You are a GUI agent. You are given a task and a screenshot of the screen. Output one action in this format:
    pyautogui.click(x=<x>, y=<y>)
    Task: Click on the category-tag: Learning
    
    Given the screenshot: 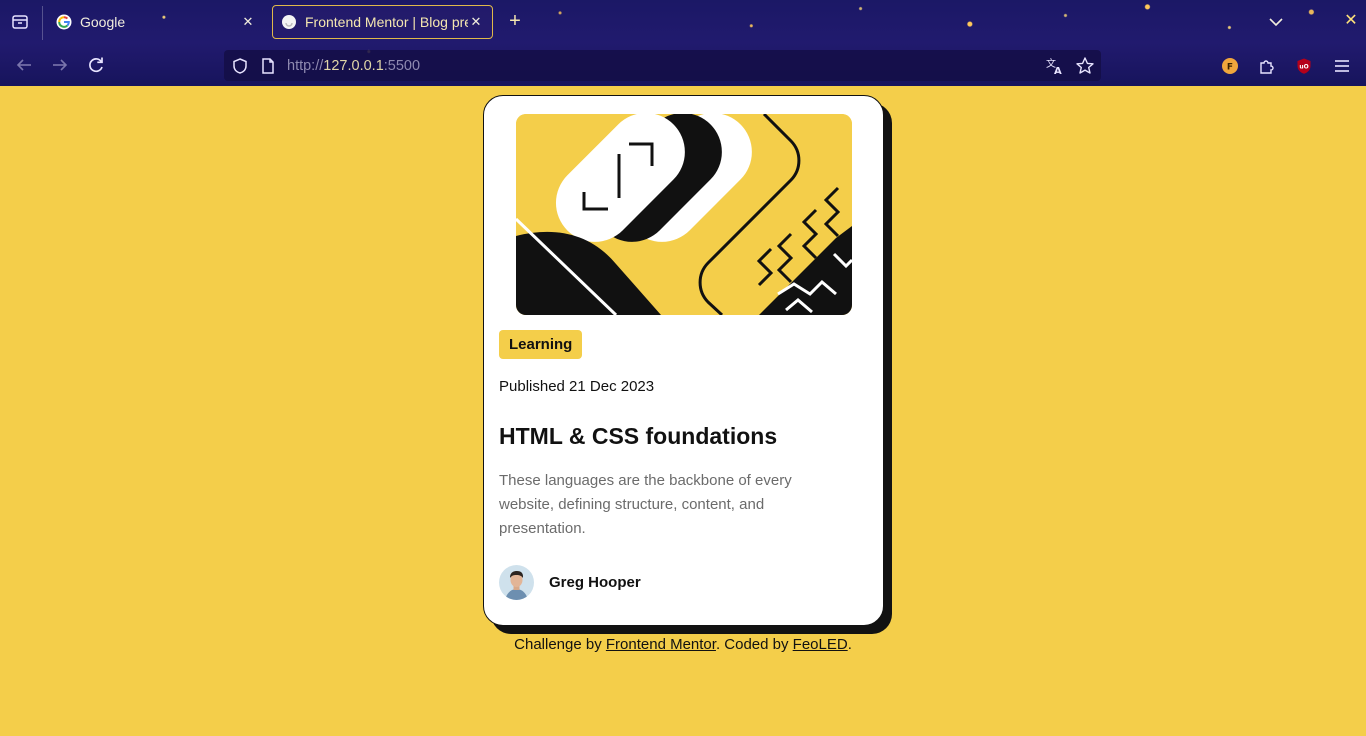 What is the action you would take?
    pyautogui.click(x=541, y=344)
    